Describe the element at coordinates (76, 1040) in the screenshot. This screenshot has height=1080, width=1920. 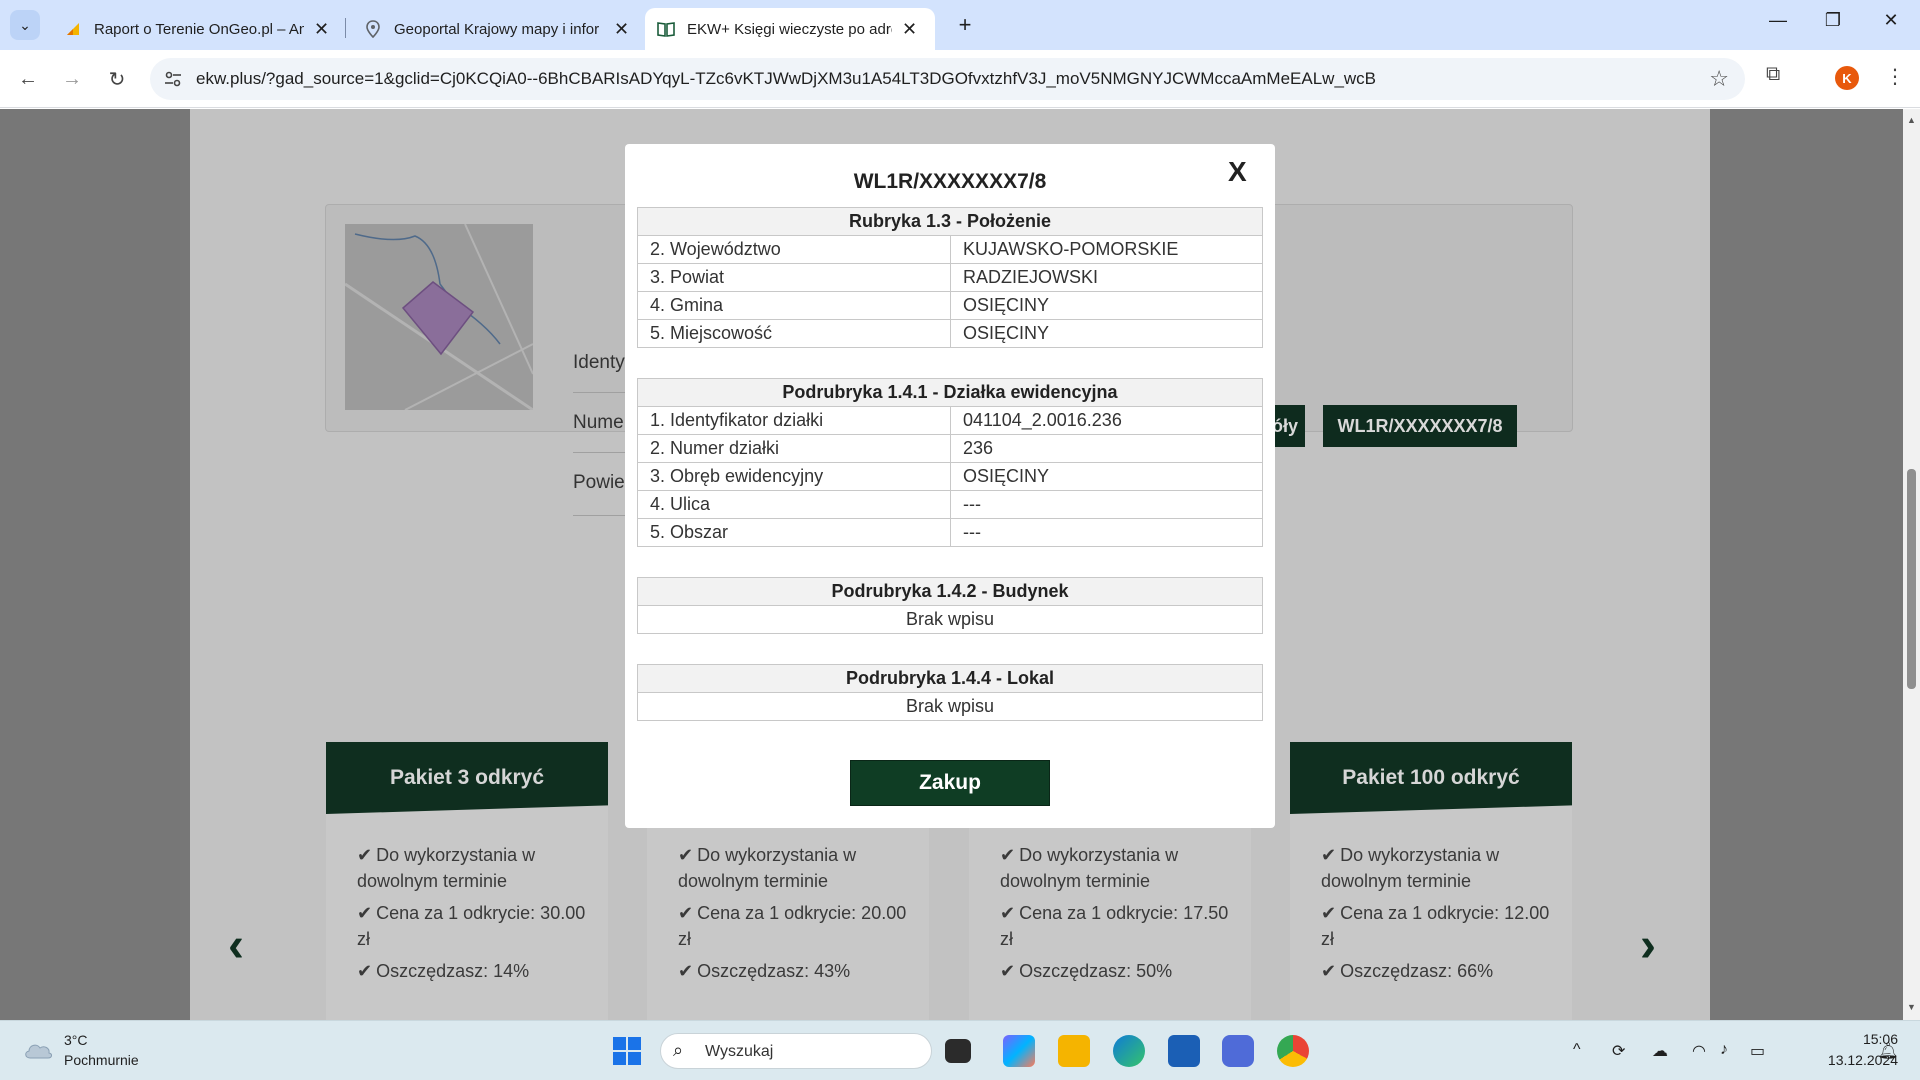
I see `weather-temperature: 3°C` at that location.